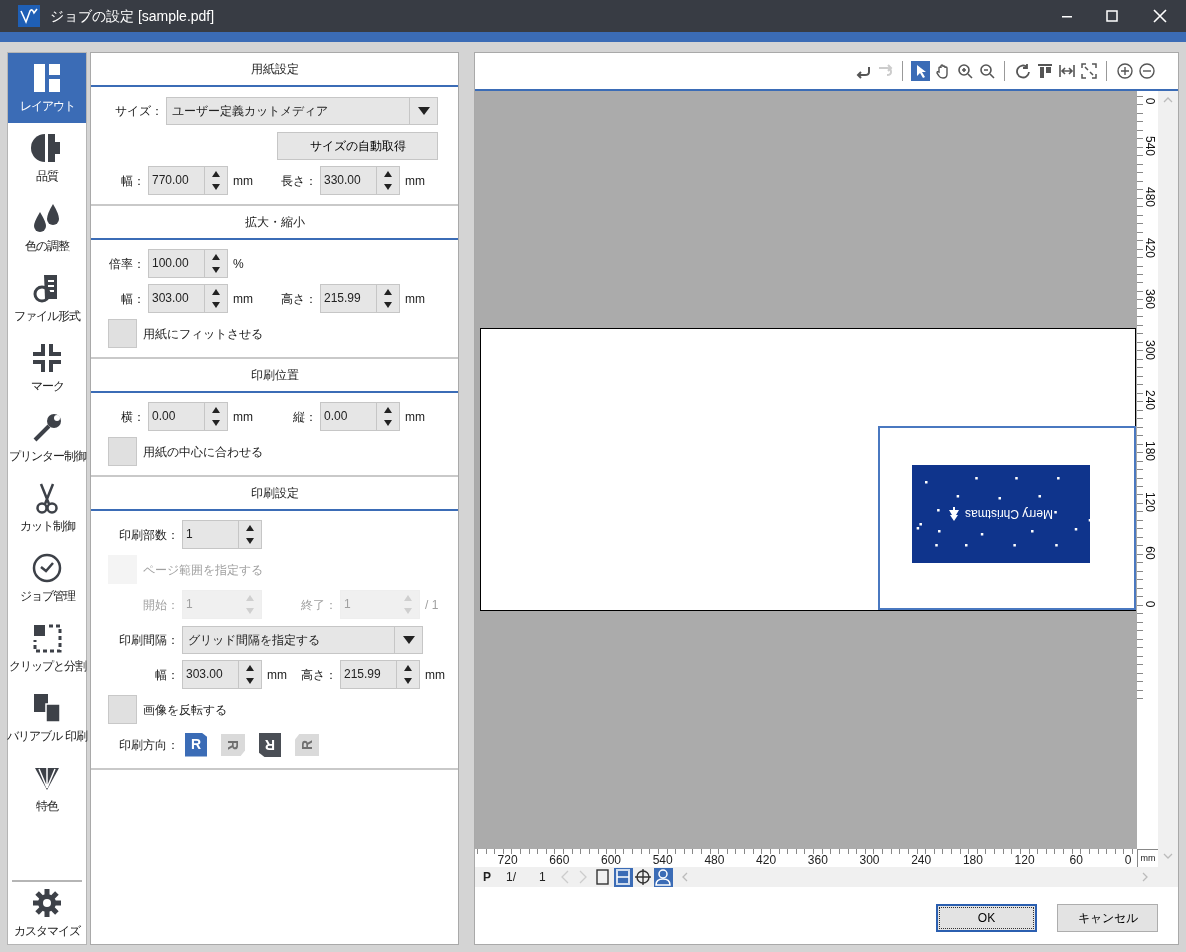 The width and height of the screenshot is (1186, 952). I want to click on cancel-button: キャンセル, so click(1107, 918).